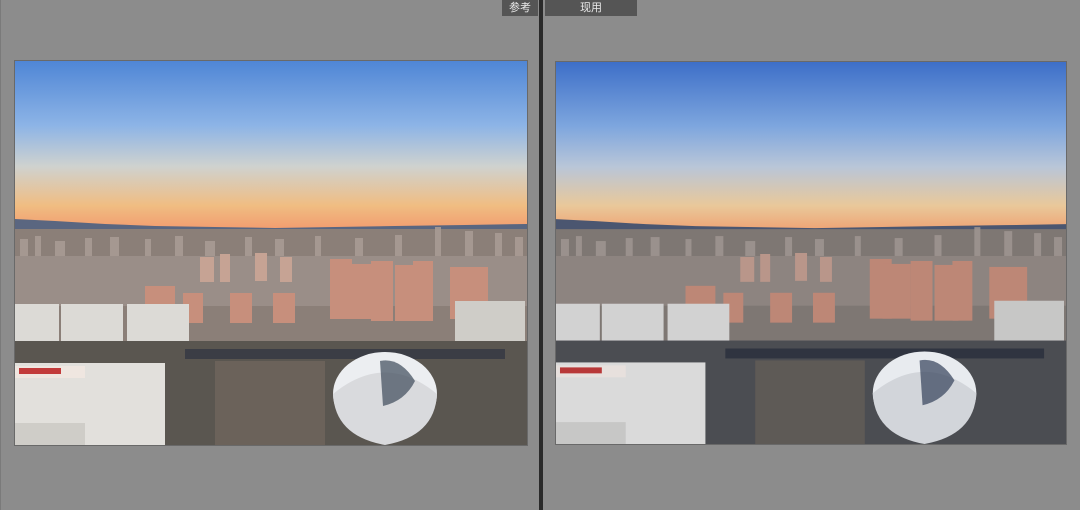 The width and height of the screenshot is (1080, 510). Describe the element at coordinates (520, 8) in the screenshot. I see `tab-reference: 参考` at that location.